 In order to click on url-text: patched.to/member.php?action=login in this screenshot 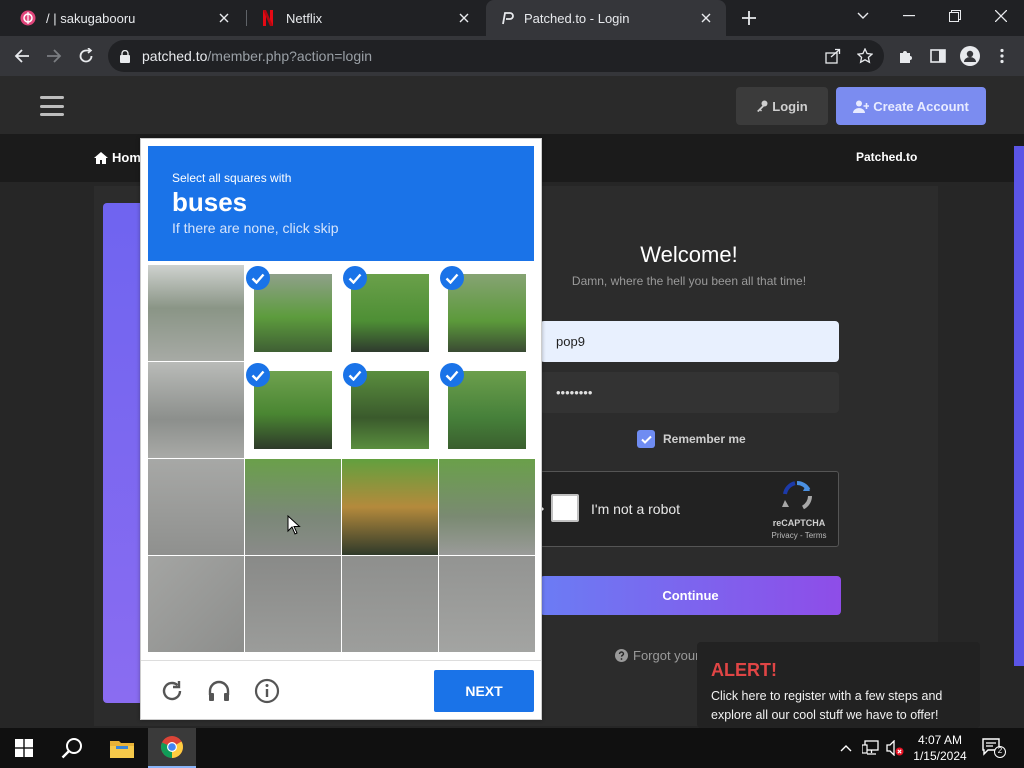, I will do `click(257, 56)`.